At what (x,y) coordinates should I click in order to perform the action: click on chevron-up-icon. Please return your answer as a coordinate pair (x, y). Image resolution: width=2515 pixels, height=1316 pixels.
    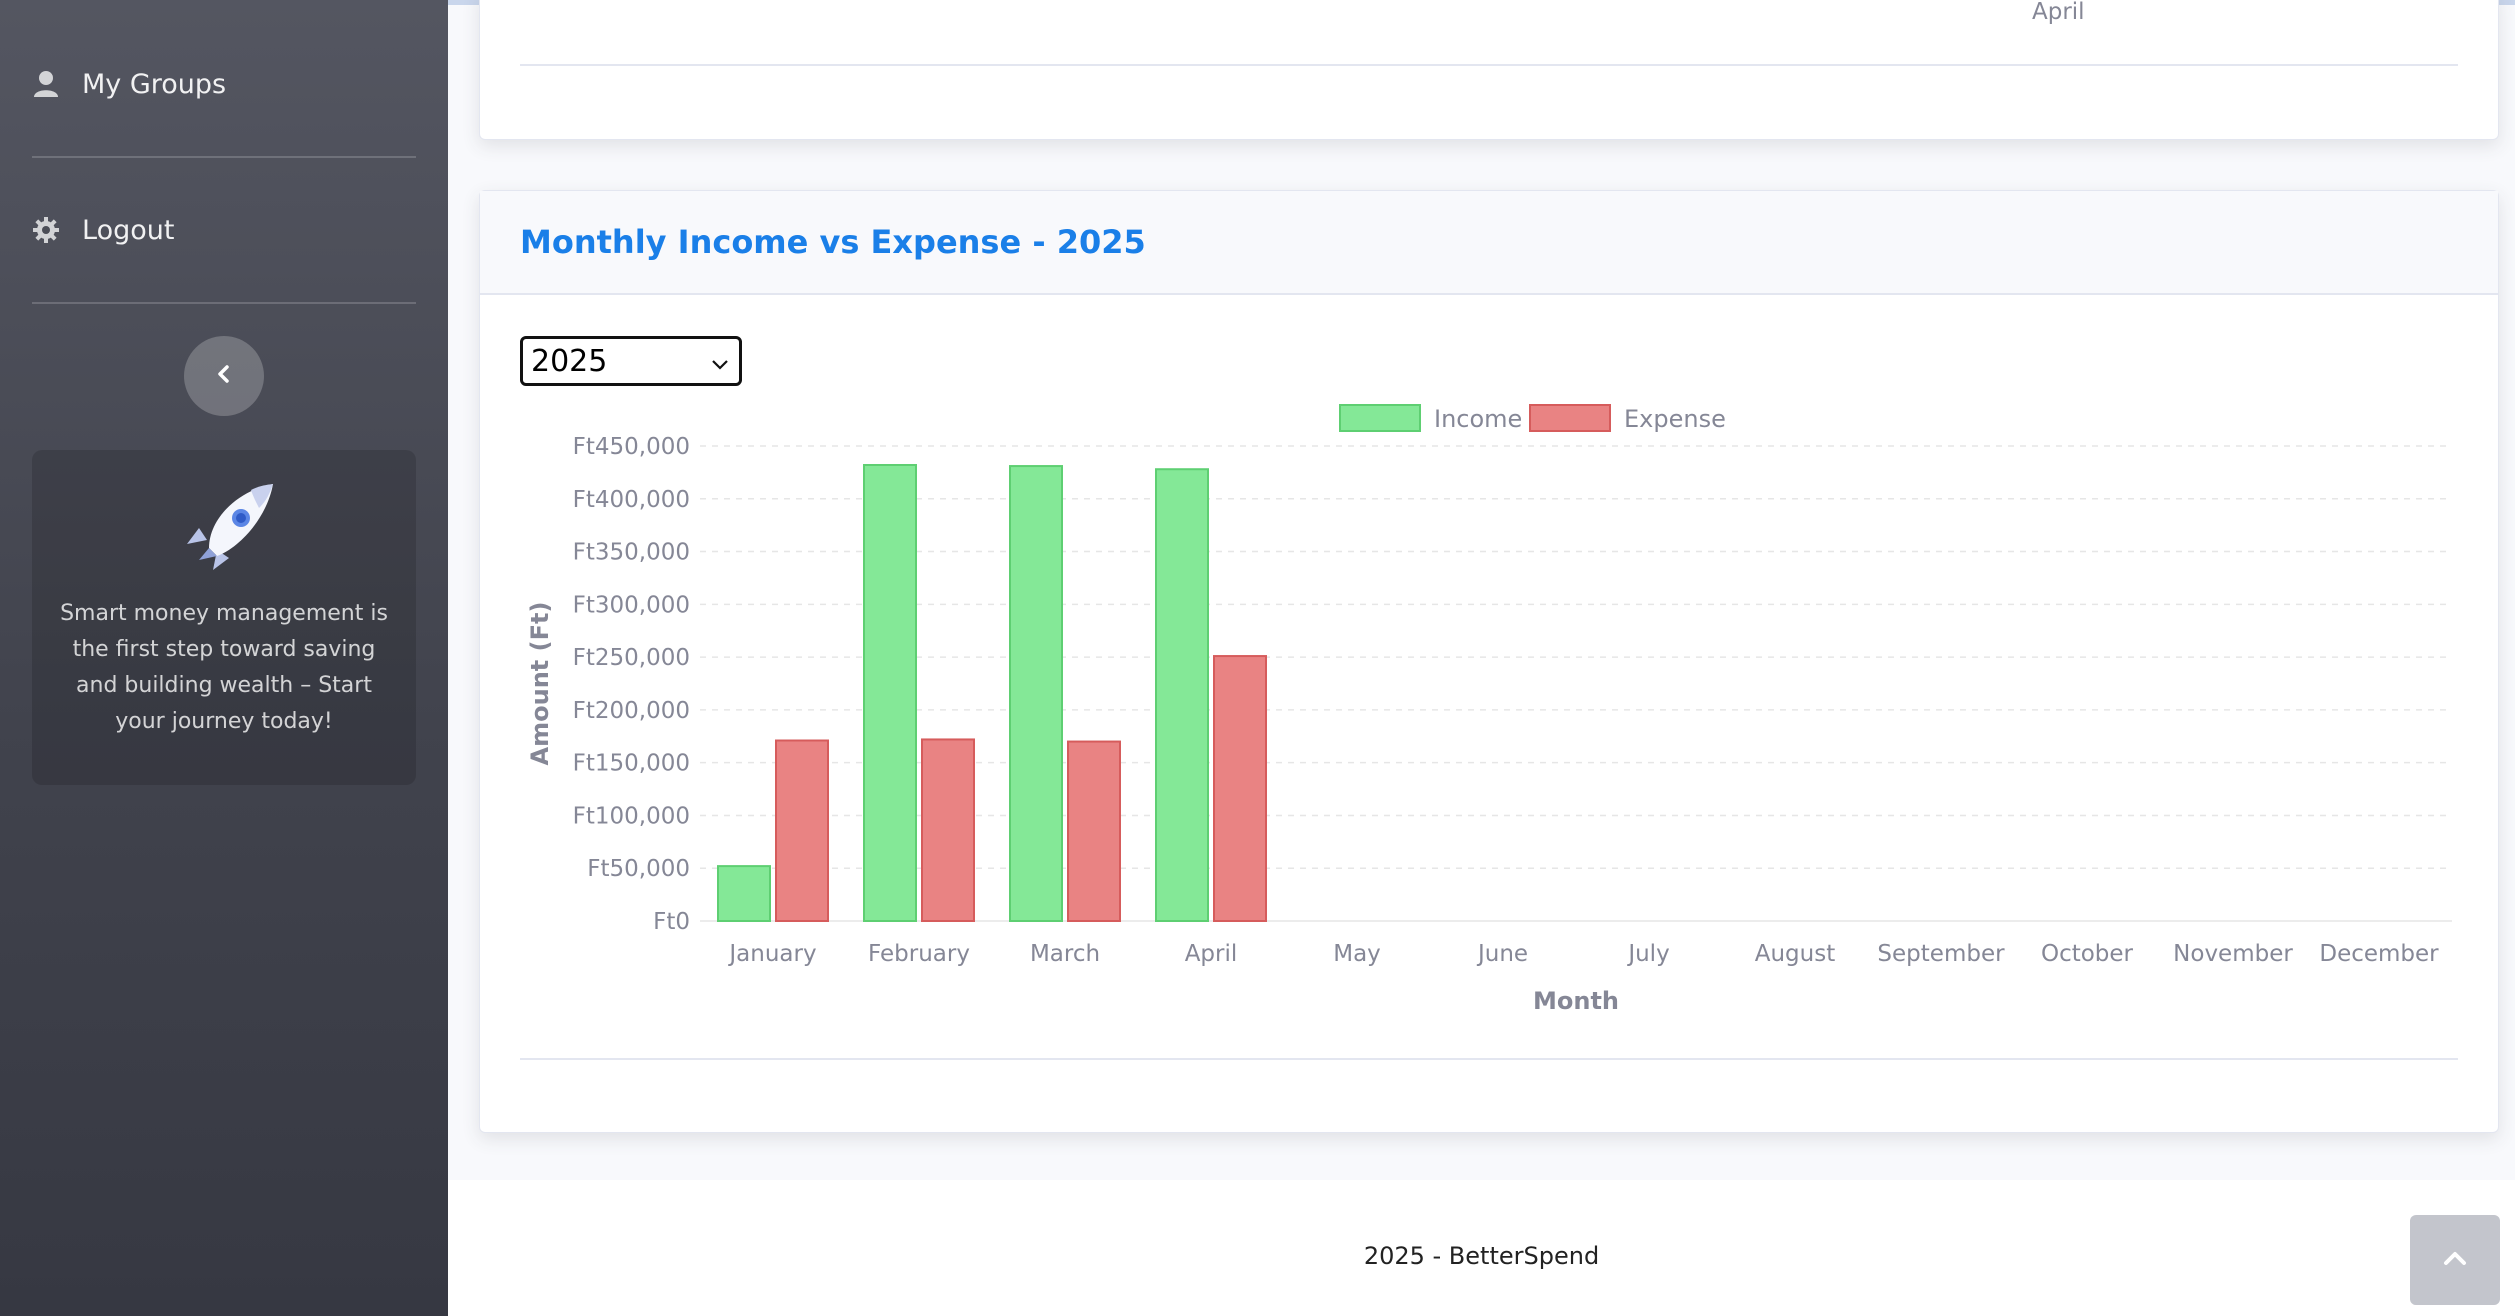
    Looking at the image, I should click on (2455, 1260).